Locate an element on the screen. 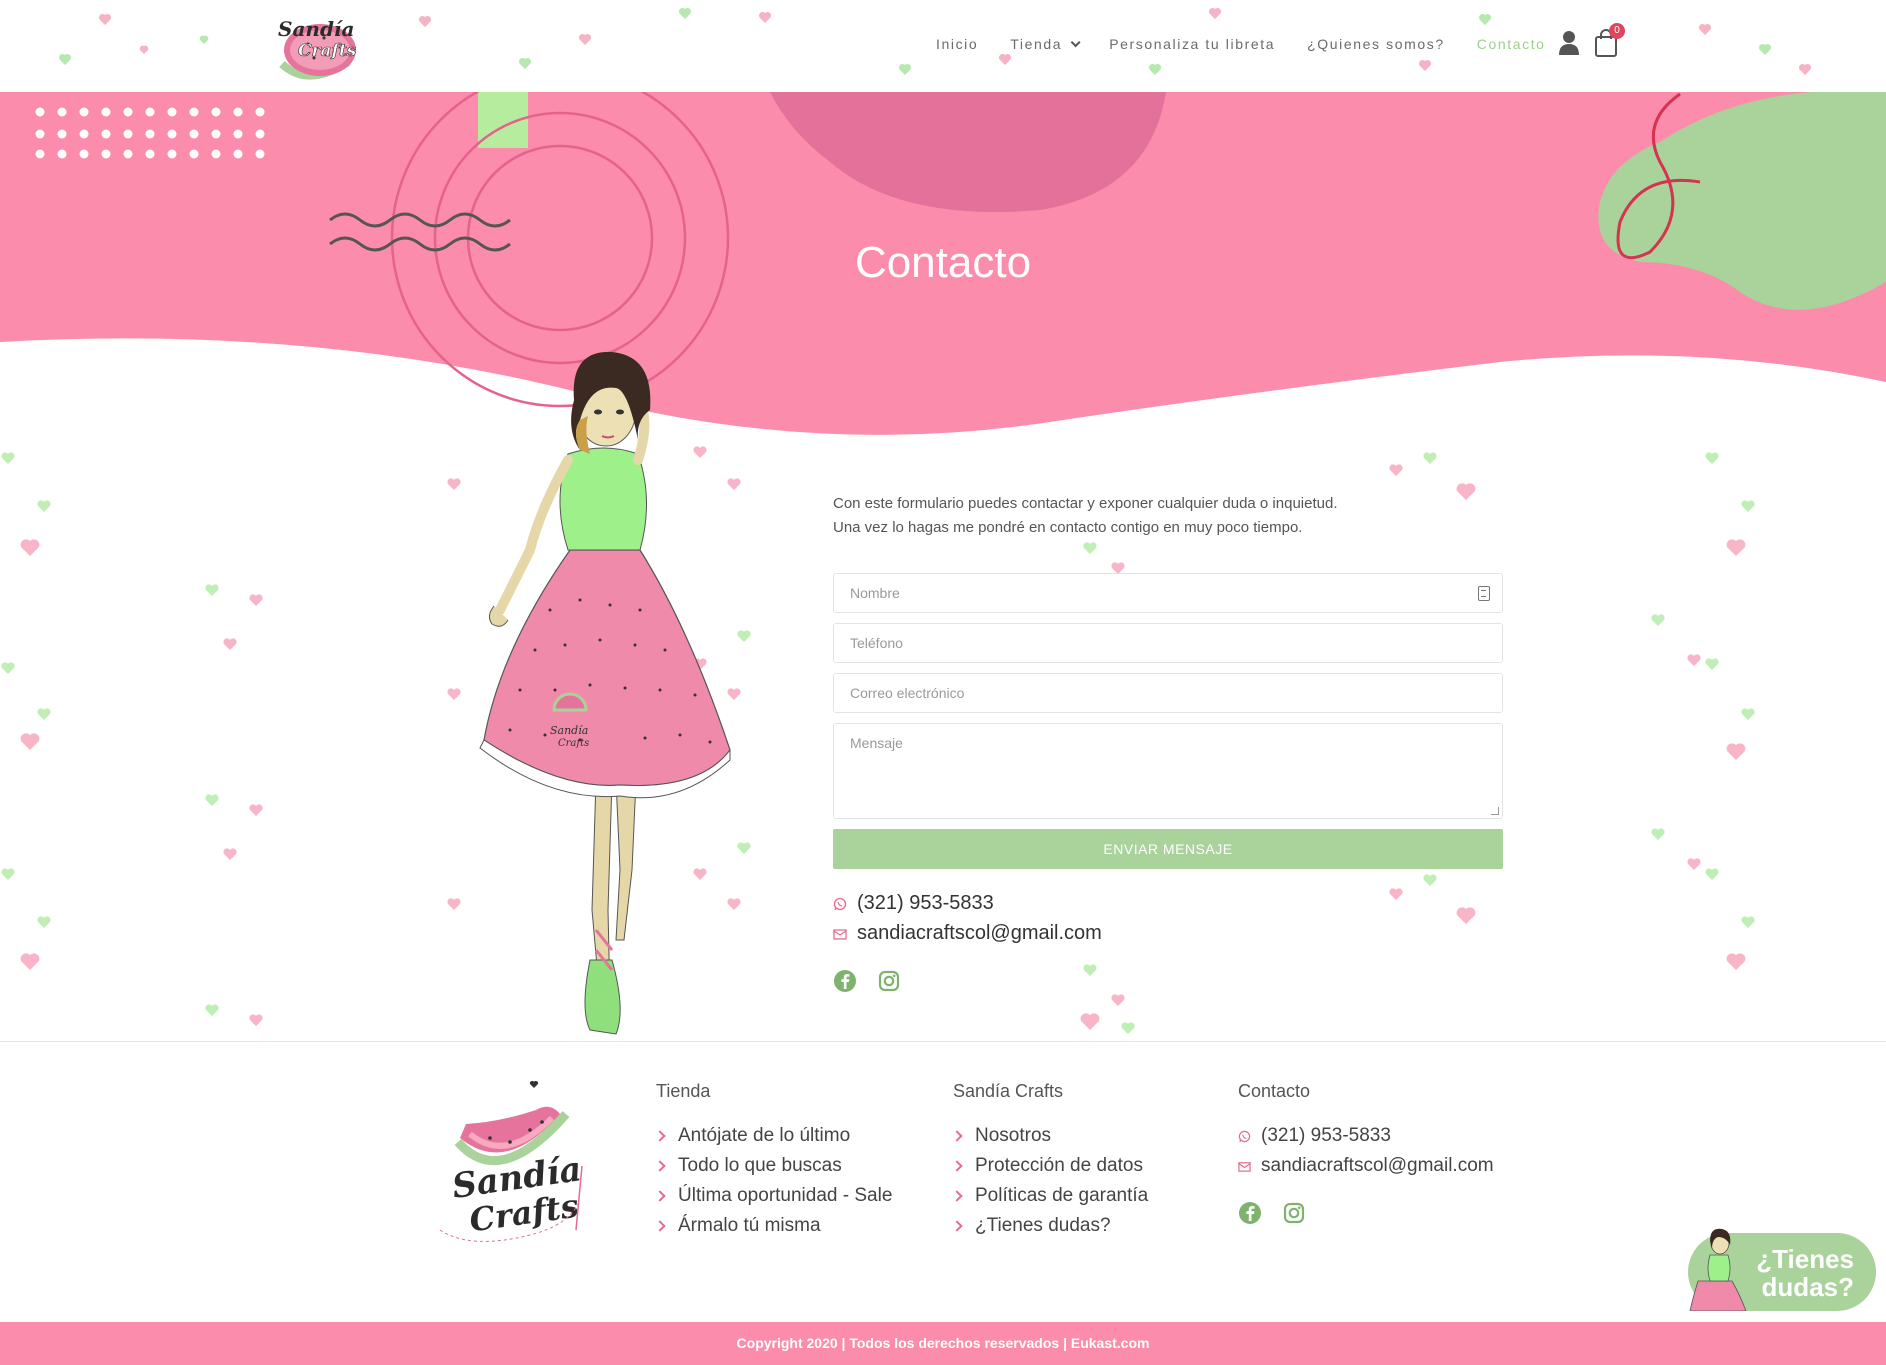 The width and height of the screenshot is (1886, 1365). footer-link: Antójate de lo último is located at coordinates (752, 1136).